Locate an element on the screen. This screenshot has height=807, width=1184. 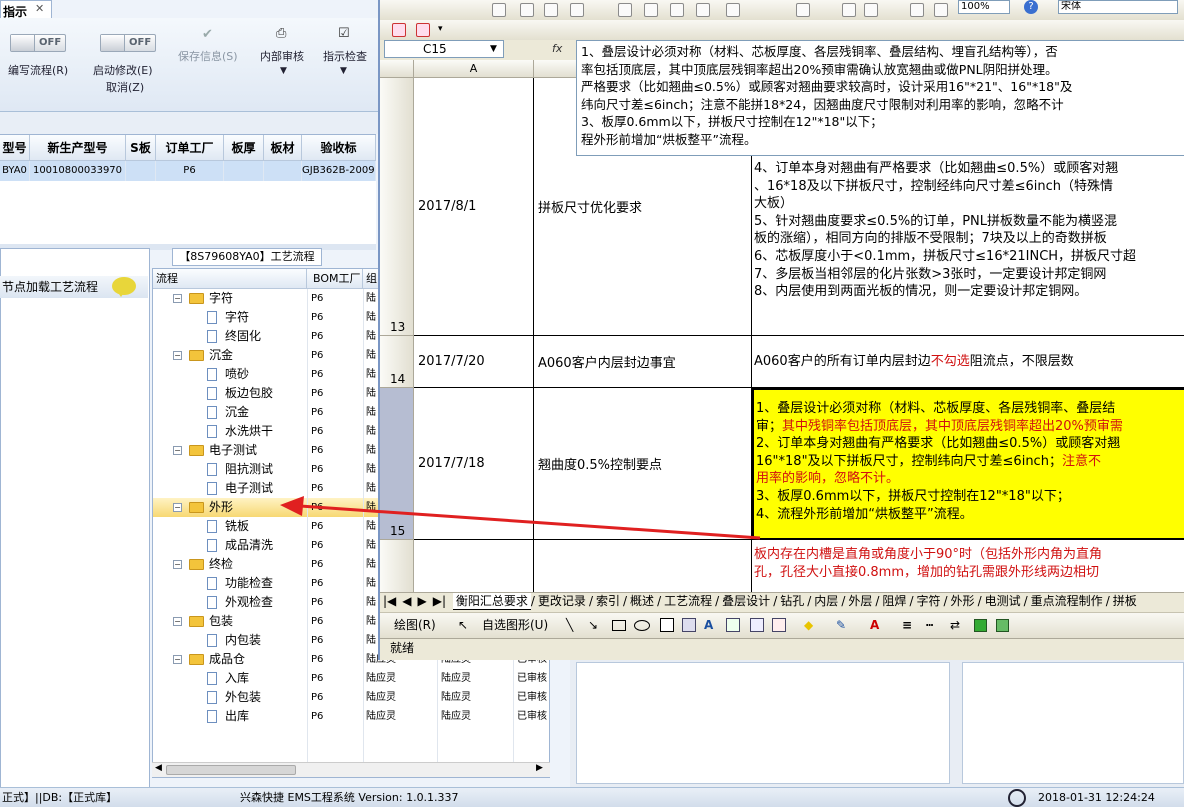
grid-cell: BYA0 is located at coordinates (15, 171).